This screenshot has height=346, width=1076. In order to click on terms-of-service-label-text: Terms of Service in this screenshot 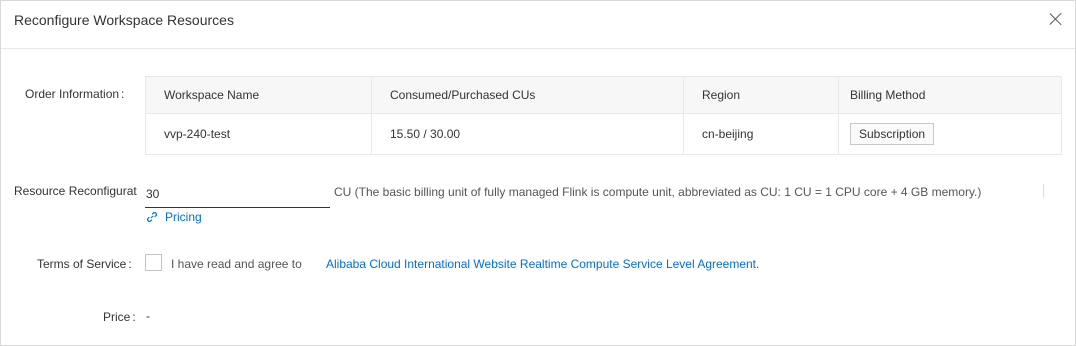, I will do `click(82, 264)`.